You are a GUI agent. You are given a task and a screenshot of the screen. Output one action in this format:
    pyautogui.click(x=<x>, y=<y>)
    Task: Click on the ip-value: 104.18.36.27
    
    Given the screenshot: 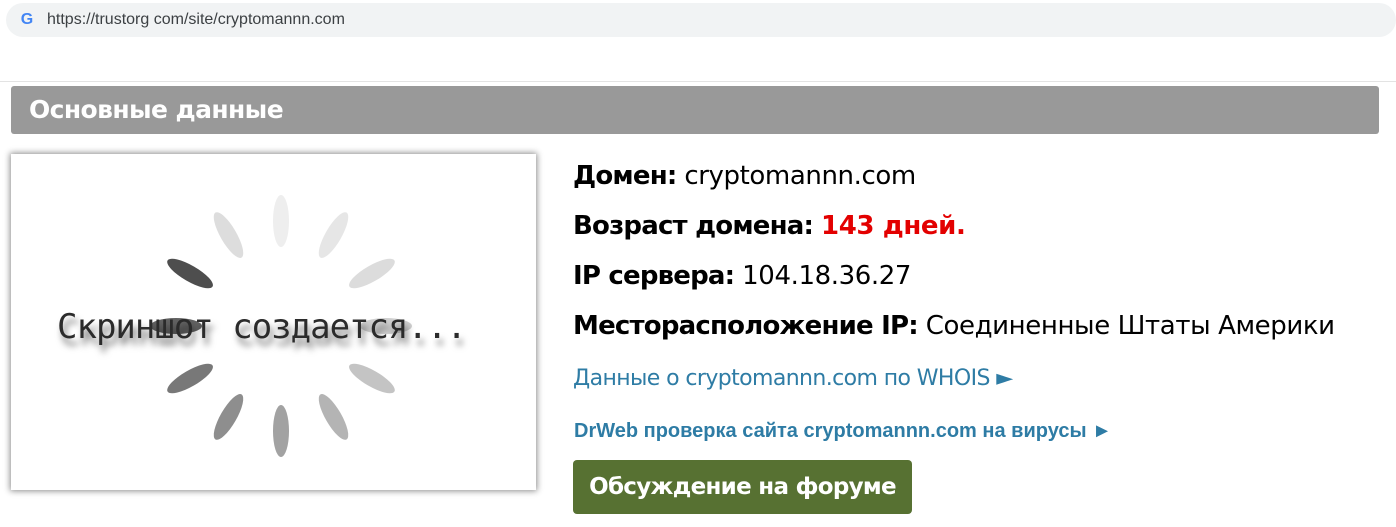 What is the action you would take?
    pyautogui.click(x=827, y=276)
    